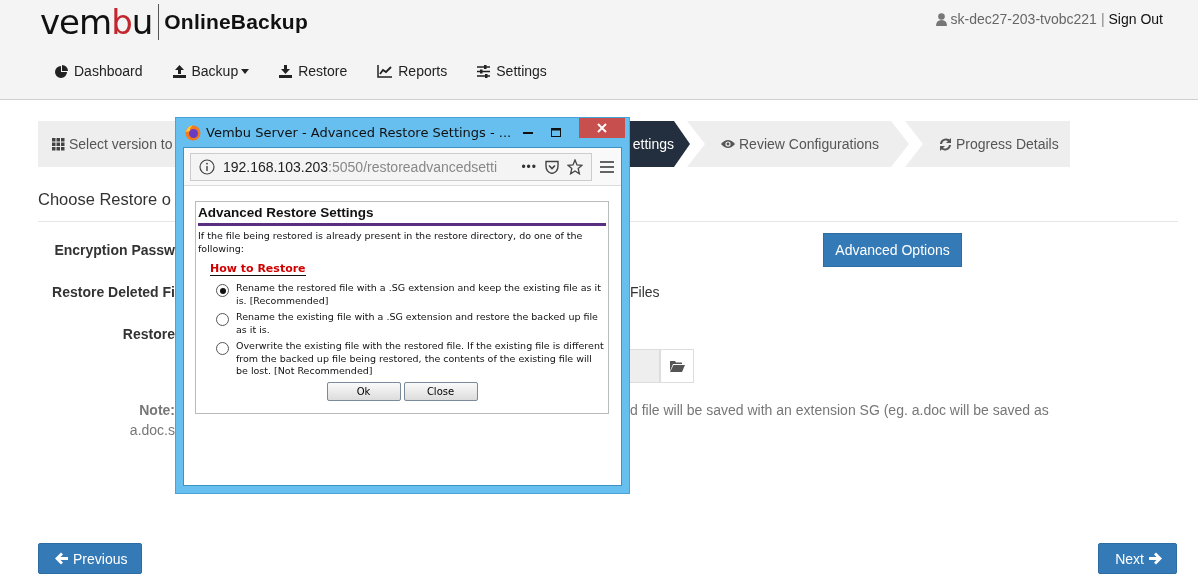 Image resolution: width=1198 pixels, height=580 pixels. What do you see at coordinates (1137, 558) in the screenshot?
I see `next-button: Next` at bounding box center [1137, 558].